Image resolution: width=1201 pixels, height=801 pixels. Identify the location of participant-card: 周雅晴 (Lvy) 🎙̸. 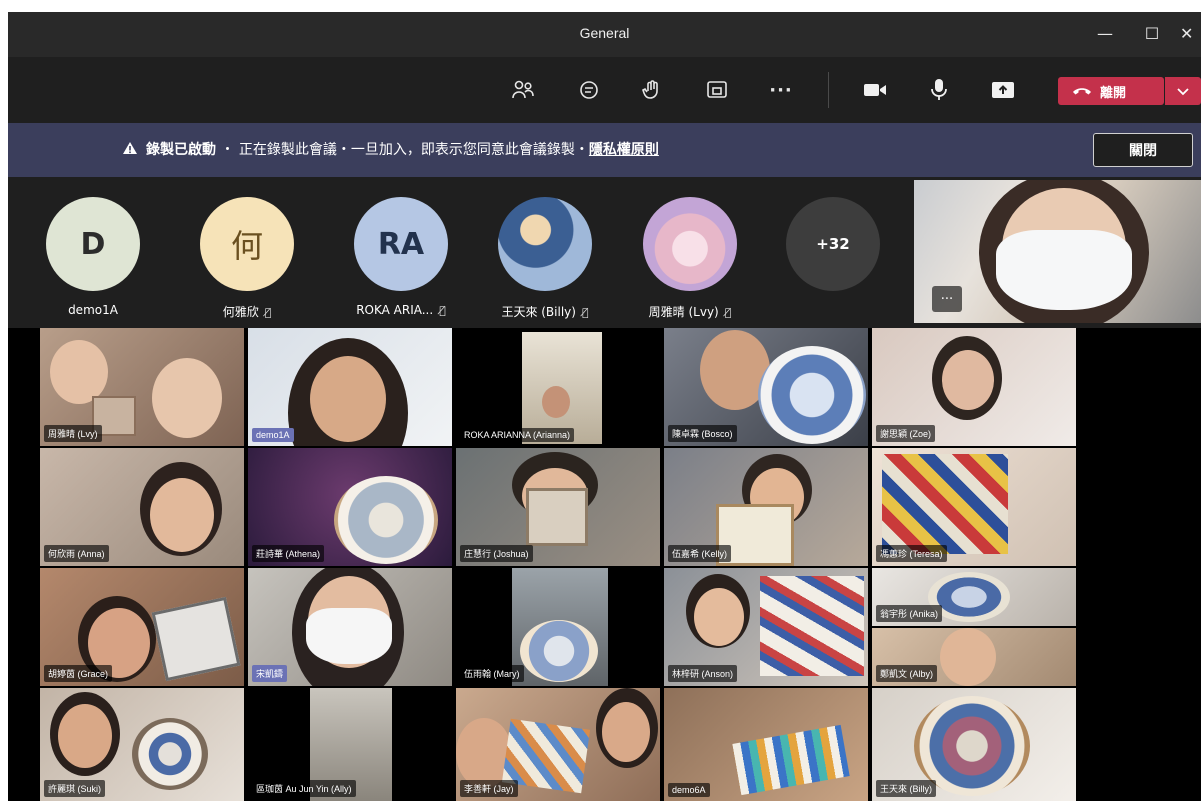
(690, 258).